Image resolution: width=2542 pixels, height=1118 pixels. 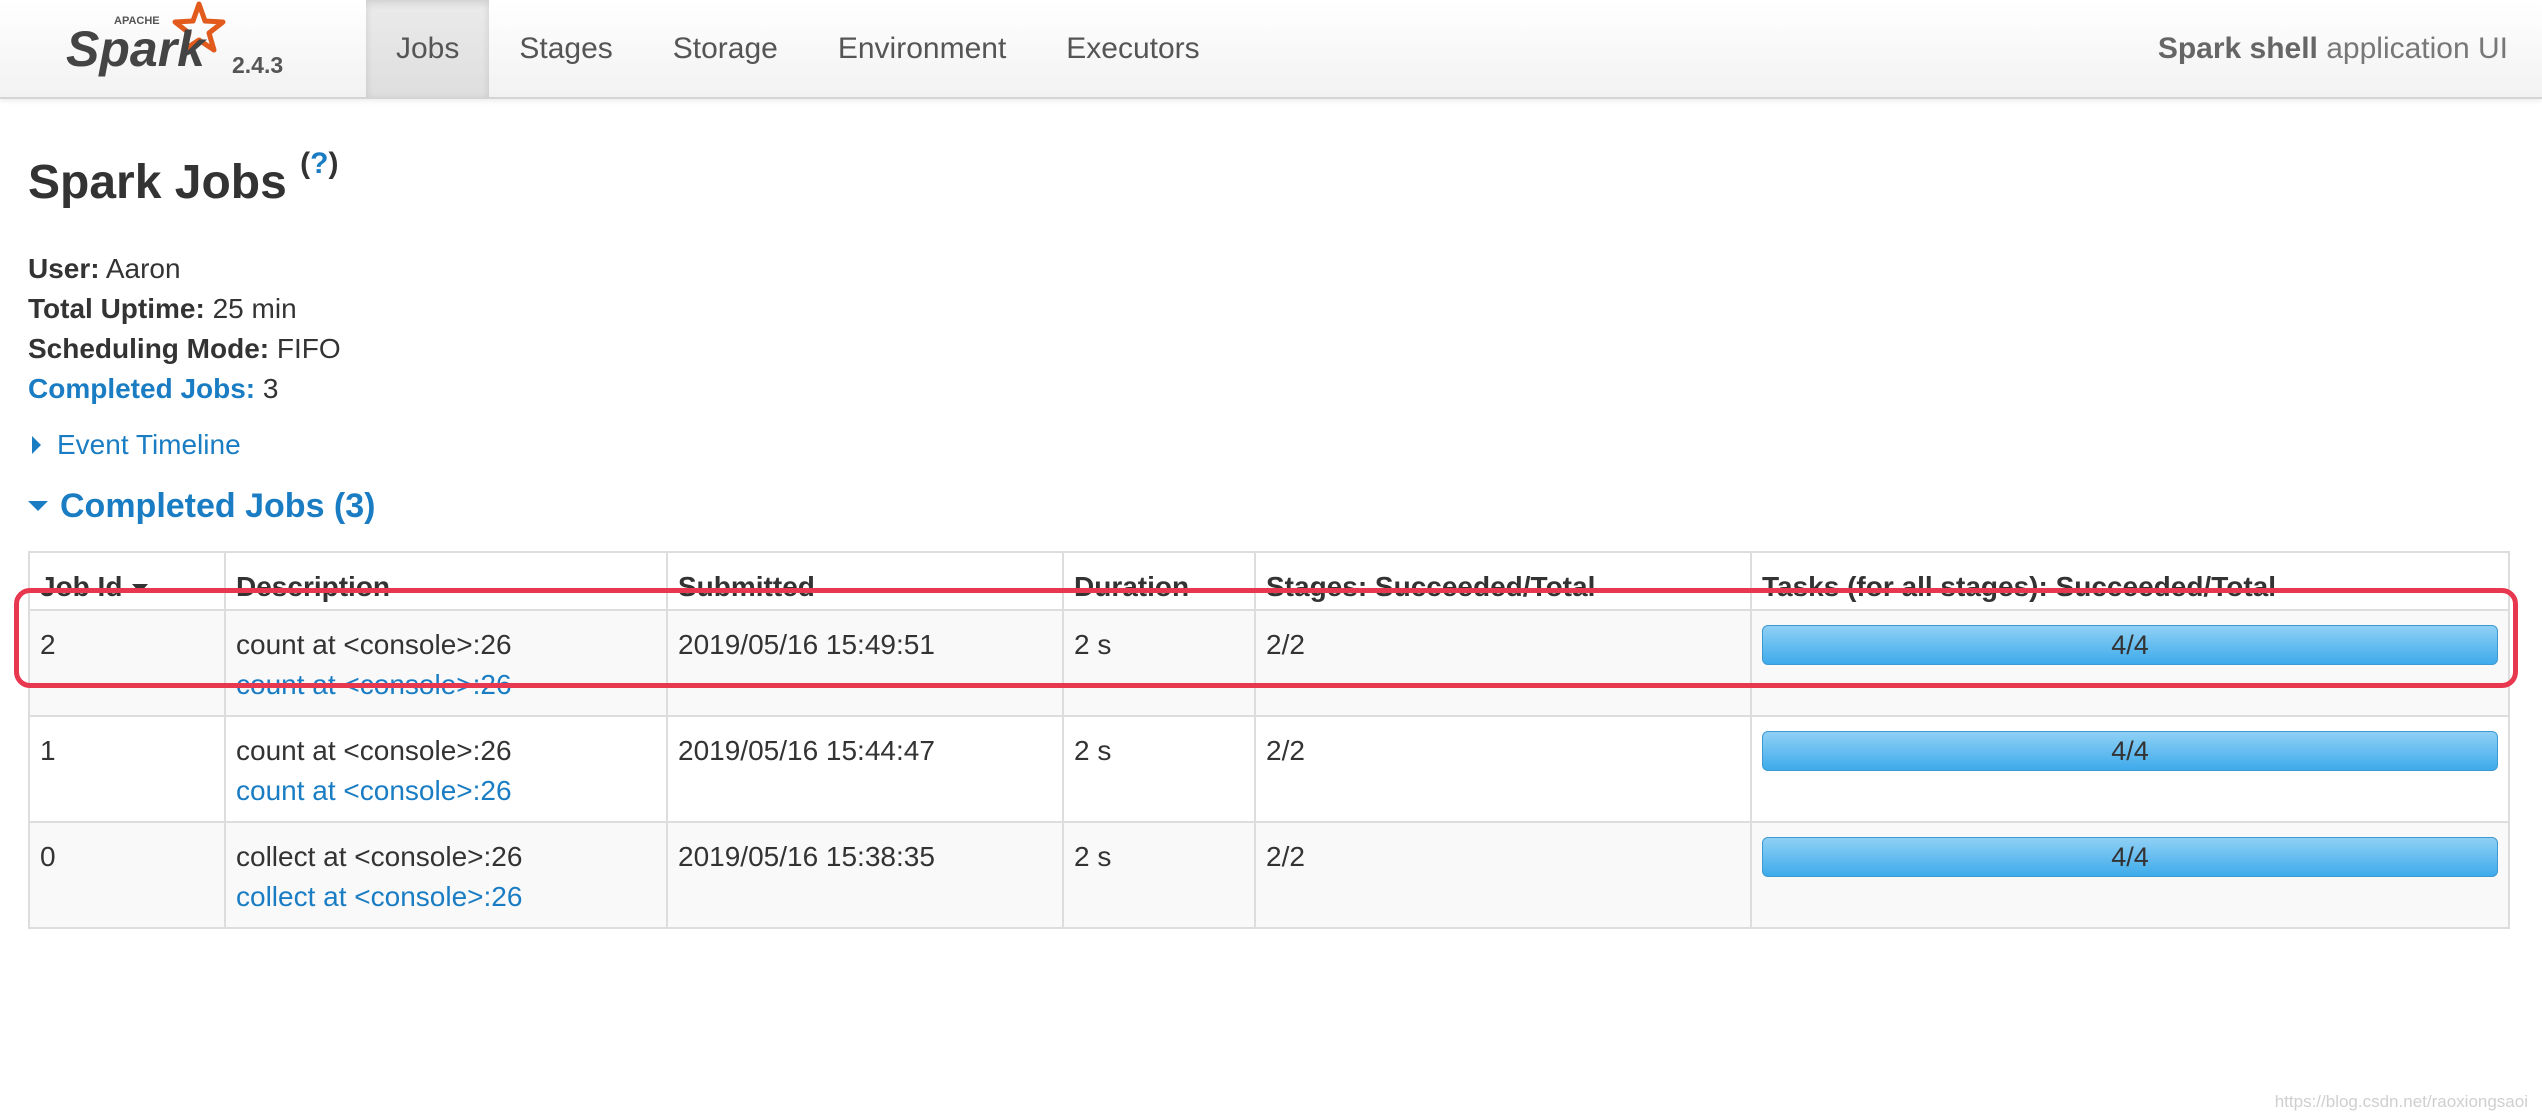 I want to click on page-title-text: Spark Jobs, so click(x=157, y=182).